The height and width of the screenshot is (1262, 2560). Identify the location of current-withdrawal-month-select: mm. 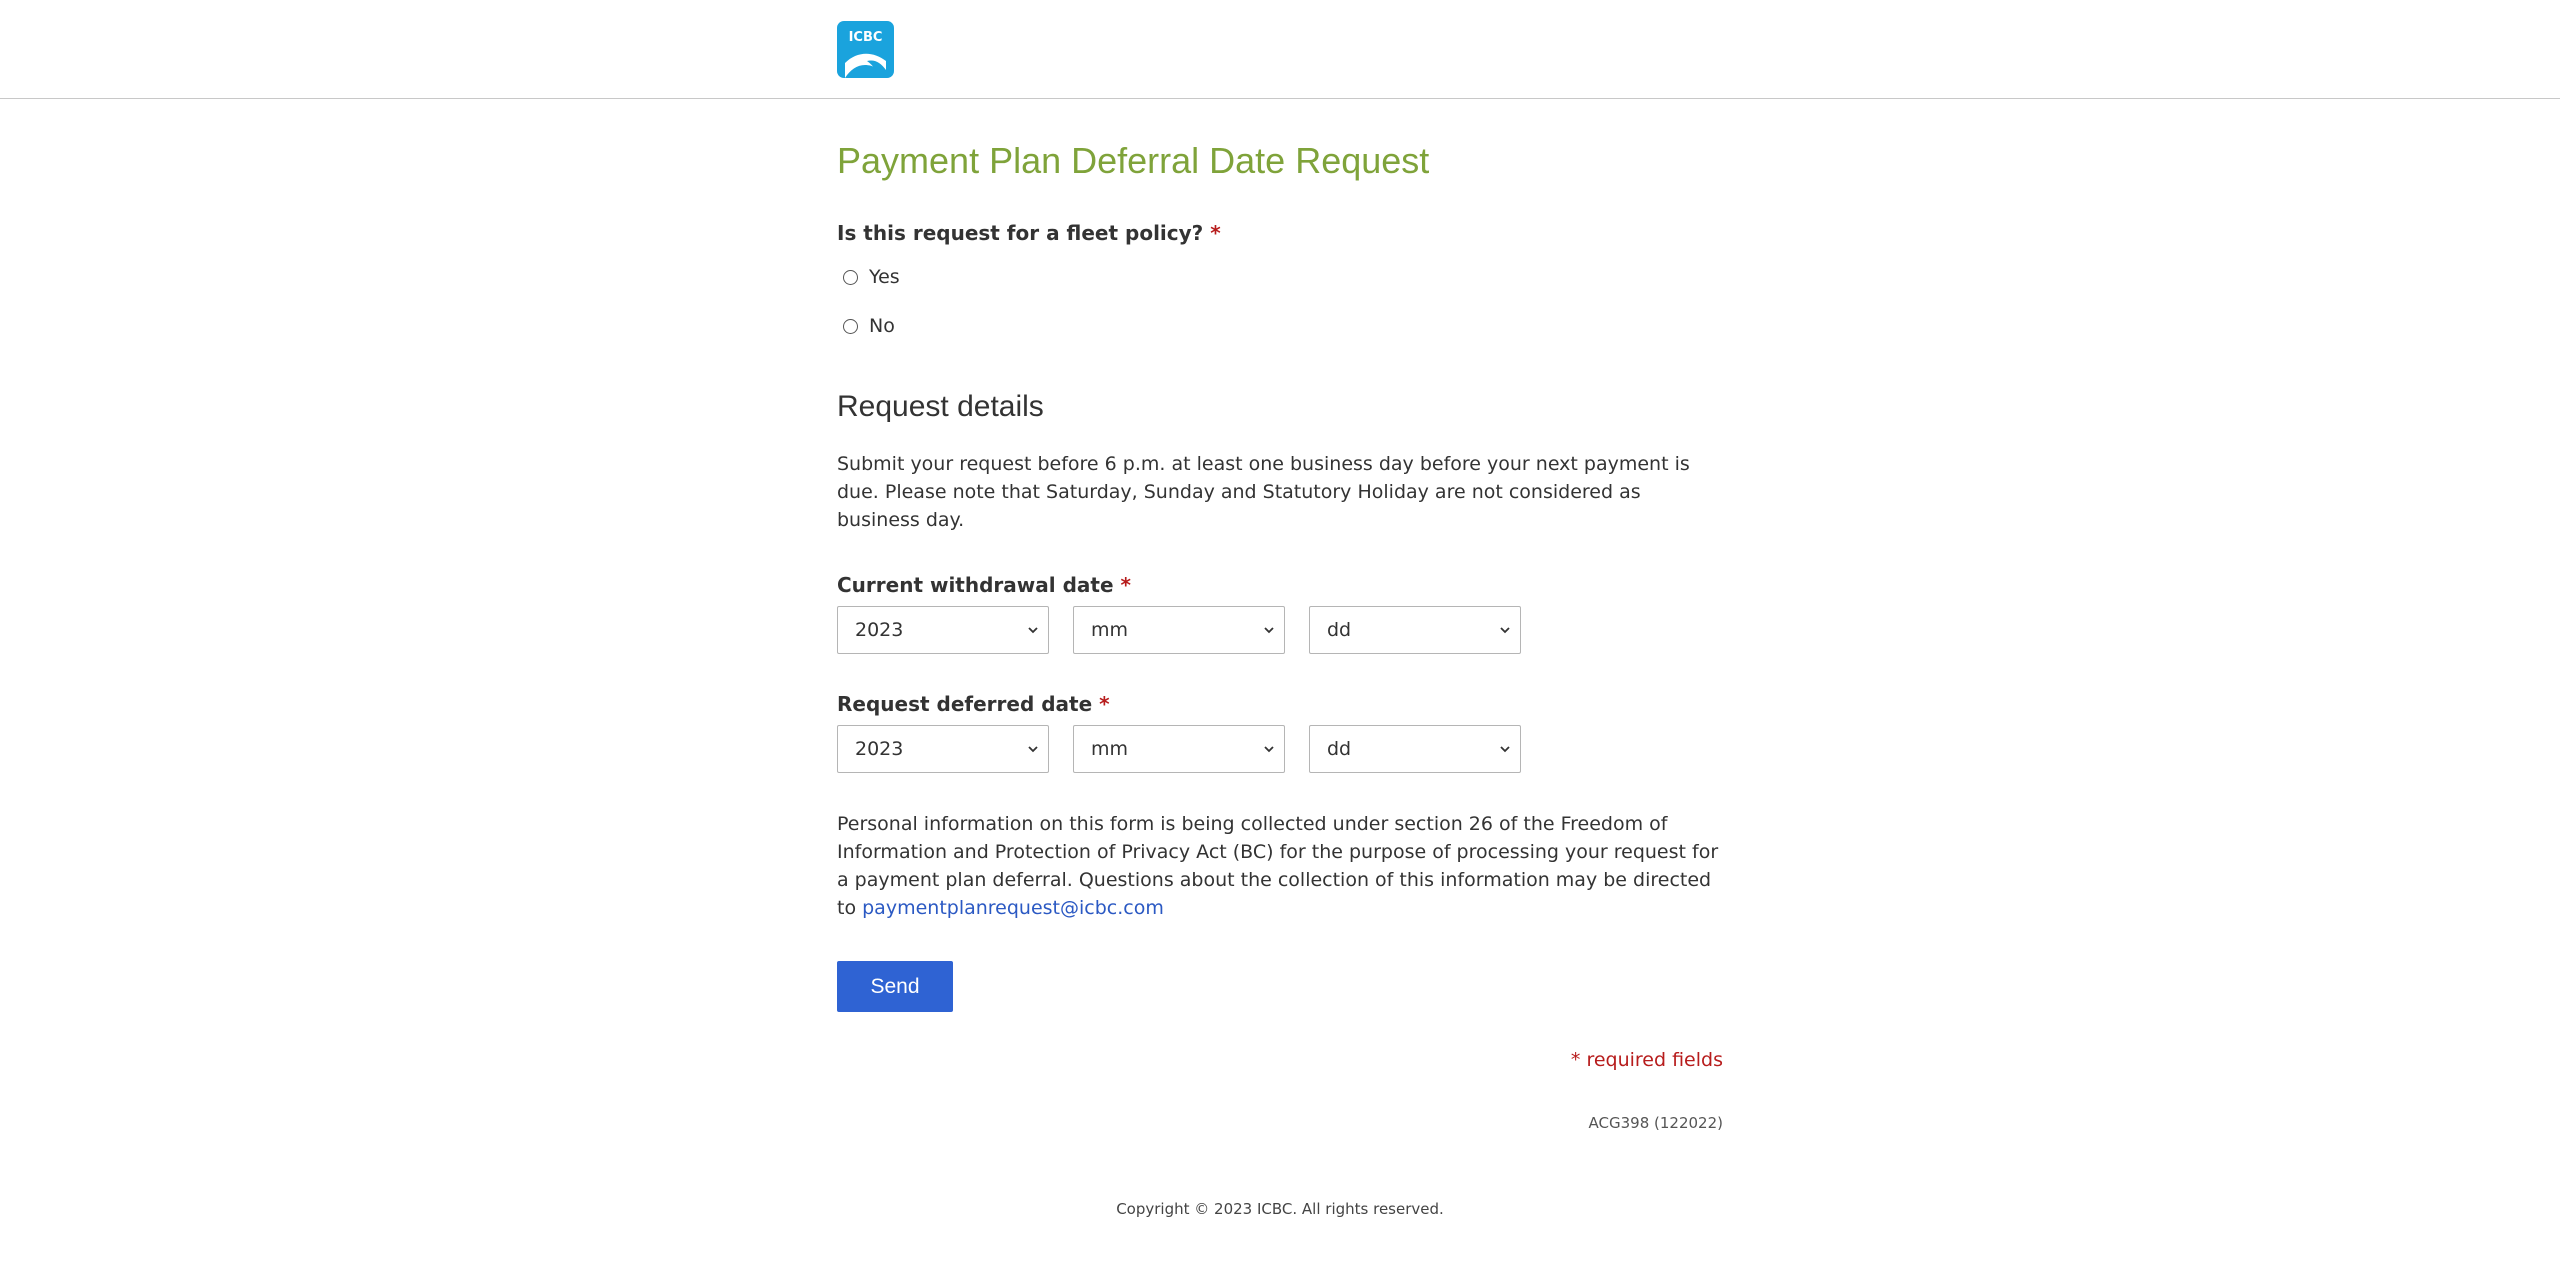
(1179, 630).